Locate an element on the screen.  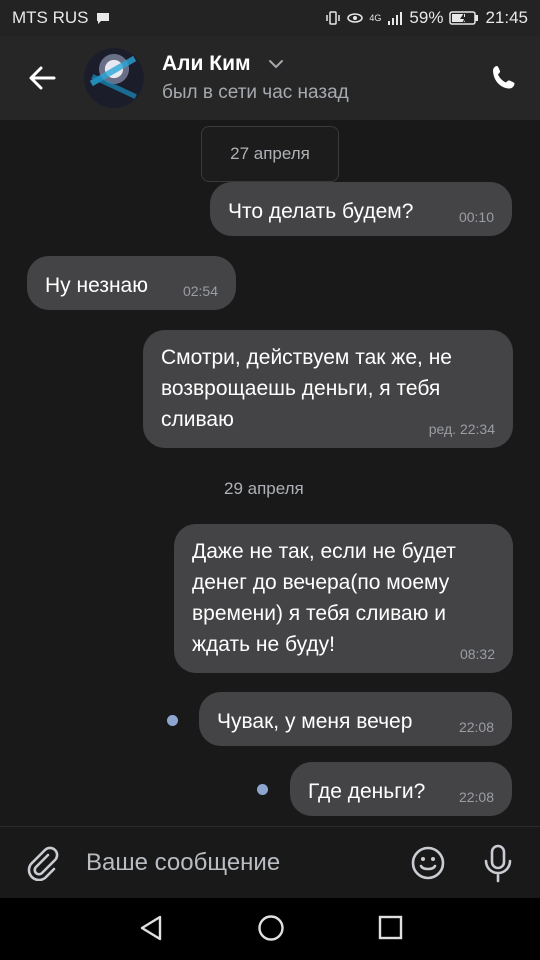
phone-call-icon is located at coordinates (504, 78).